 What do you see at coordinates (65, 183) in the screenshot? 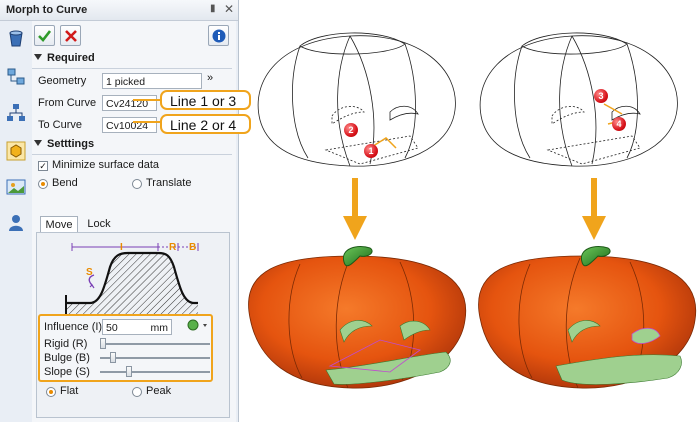
I see `bend-label: Bend` at bounding box center [65, 183].